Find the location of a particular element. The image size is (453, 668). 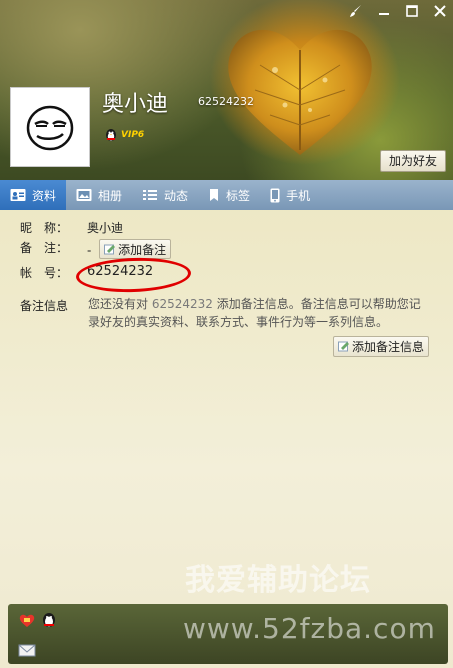

tab-tags-label: 标签 is located at coordinates (238, 195).